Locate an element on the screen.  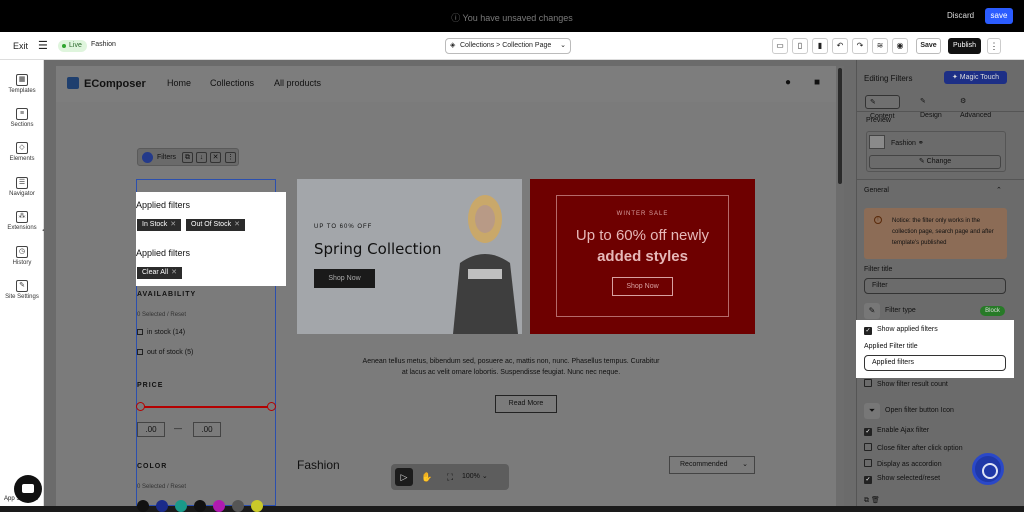
enable-ajax-toggle: ✓ Enable Ajax filter is located at coordinates (896, 431).